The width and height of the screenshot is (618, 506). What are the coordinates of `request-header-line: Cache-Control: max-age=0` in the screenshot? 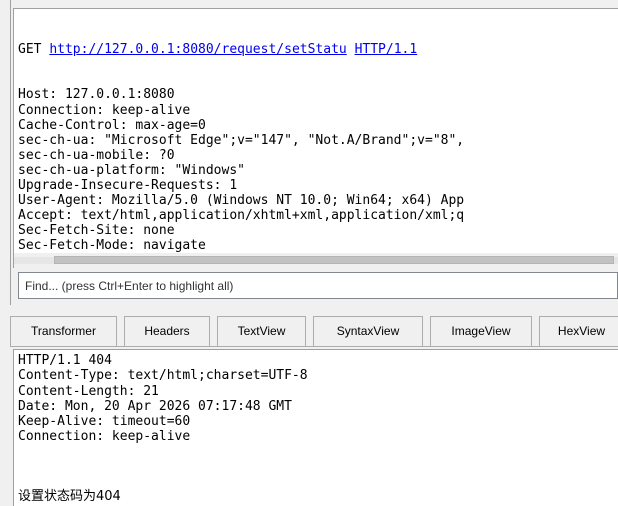 It's located at (112, 125).